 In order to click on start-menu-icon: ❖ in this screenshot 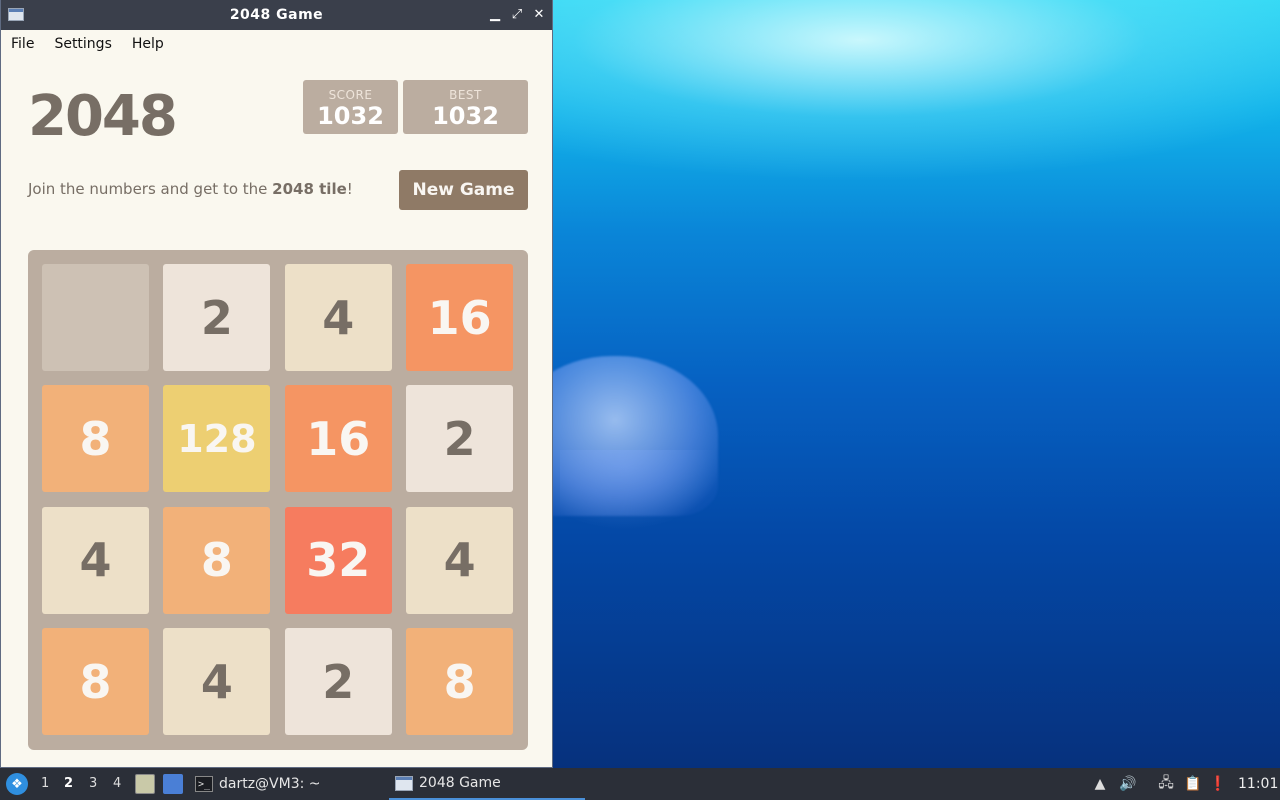, I will do `click(17, 784)`.